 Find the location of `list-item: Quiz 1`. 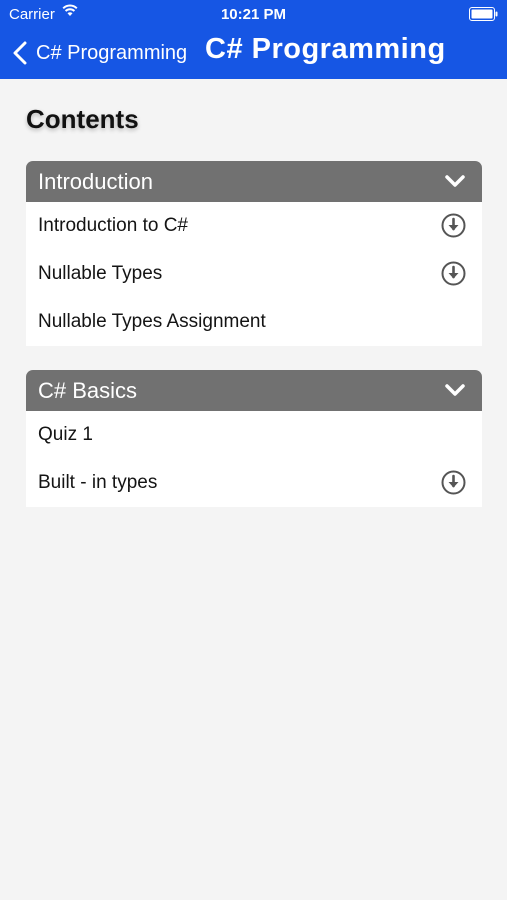

list-item: Quiz 1 is located at coordinates (254, 435).